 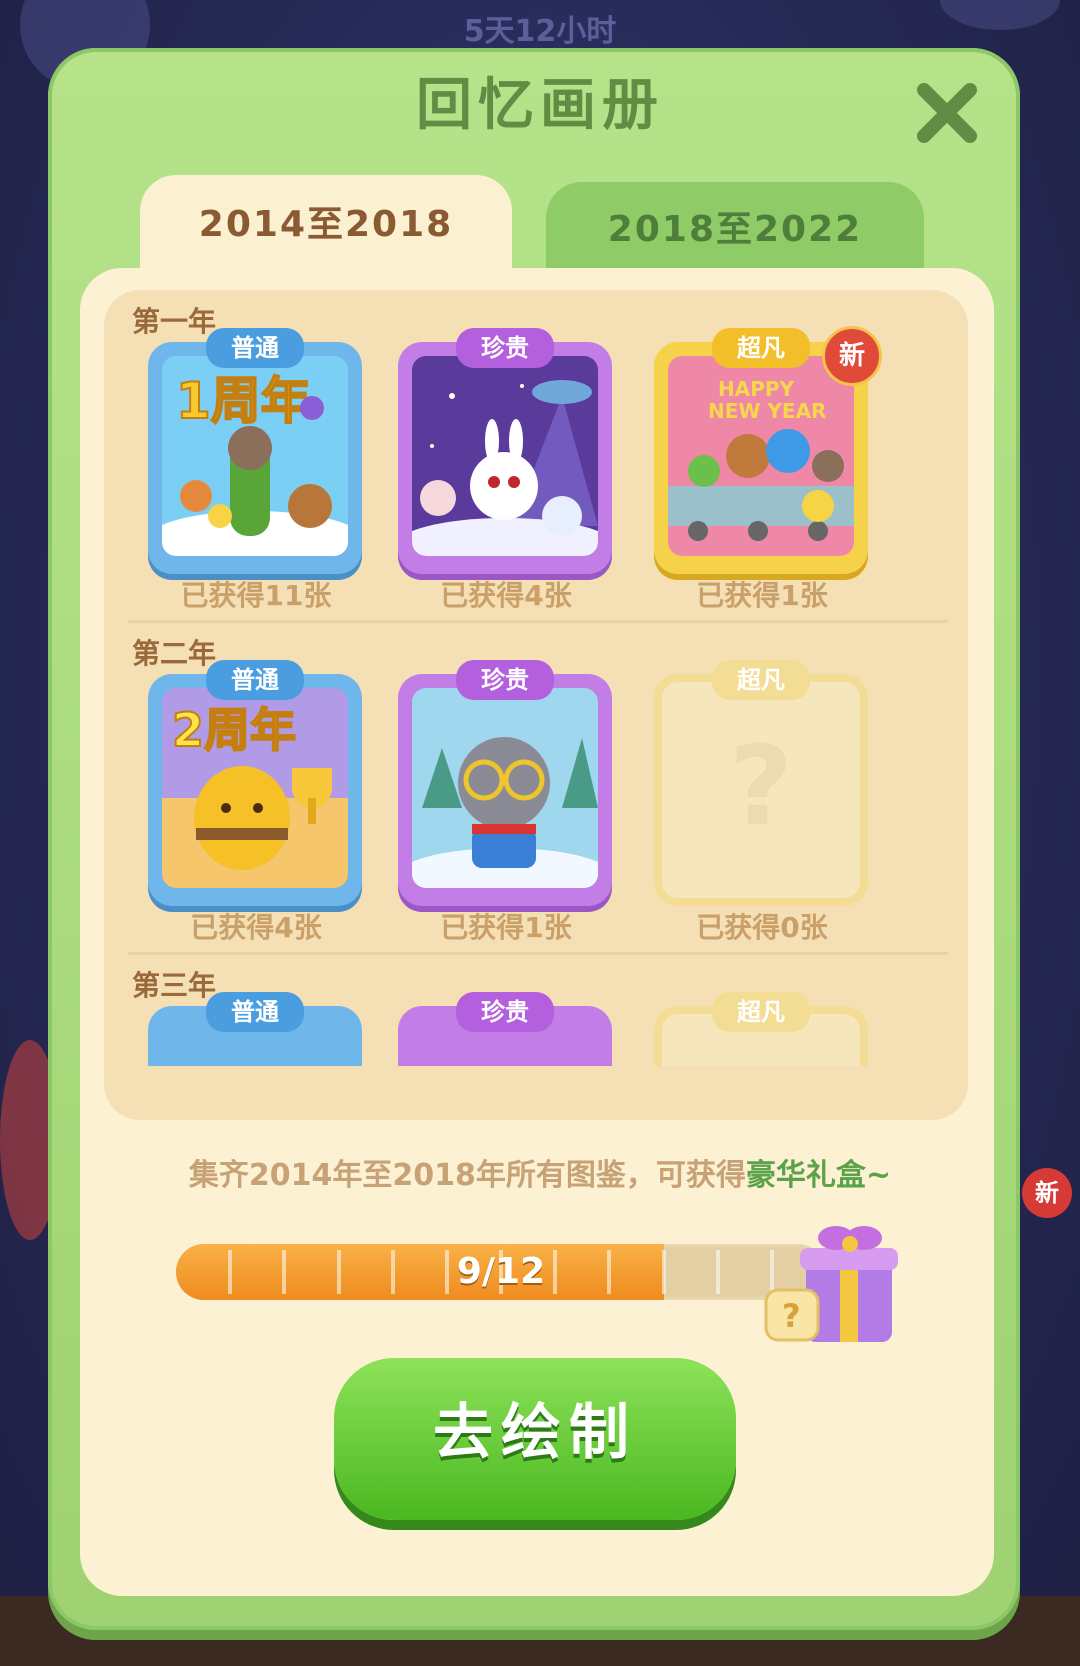 I want to click on scroll-mask, so click(x=536, y=1093).